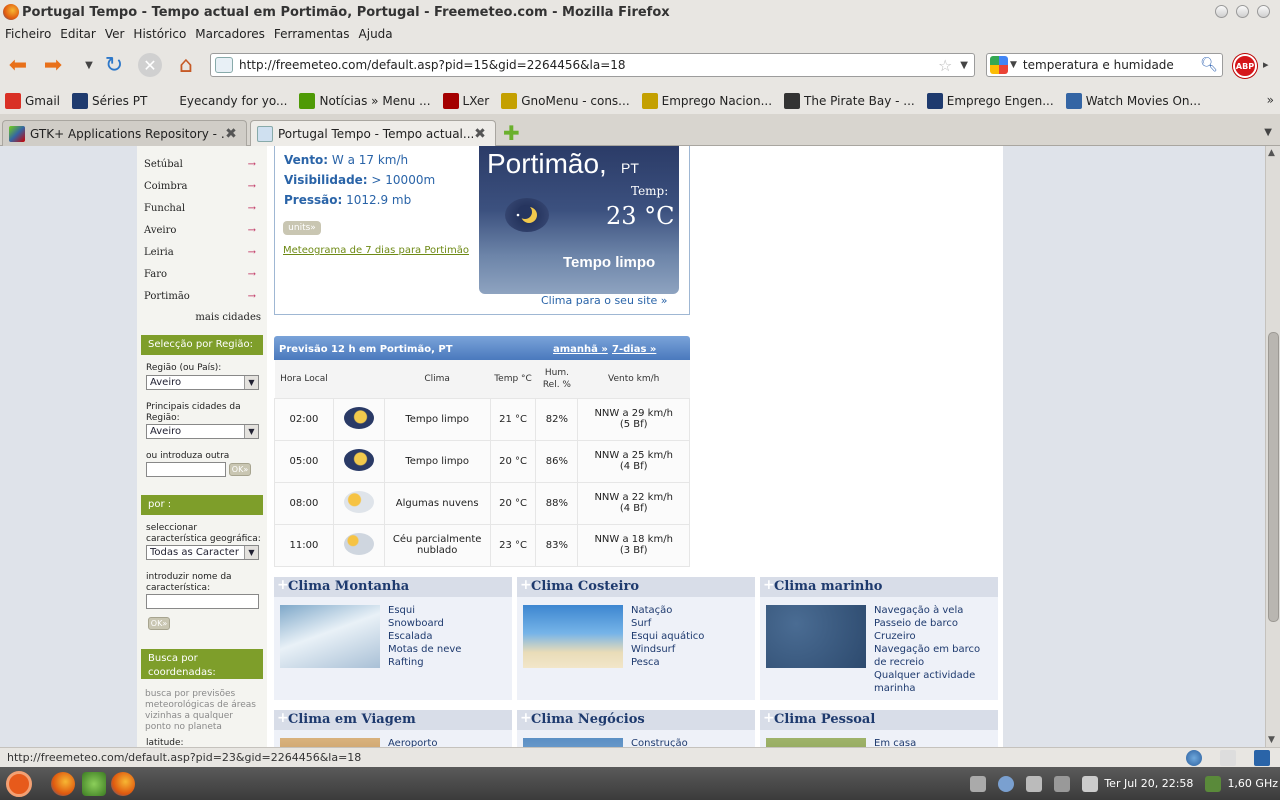 This screenshot has height=800, width=1280. Describe the element at coordinates (114, 65) in the screenshot. I see `reload-button: ↻` at that location.